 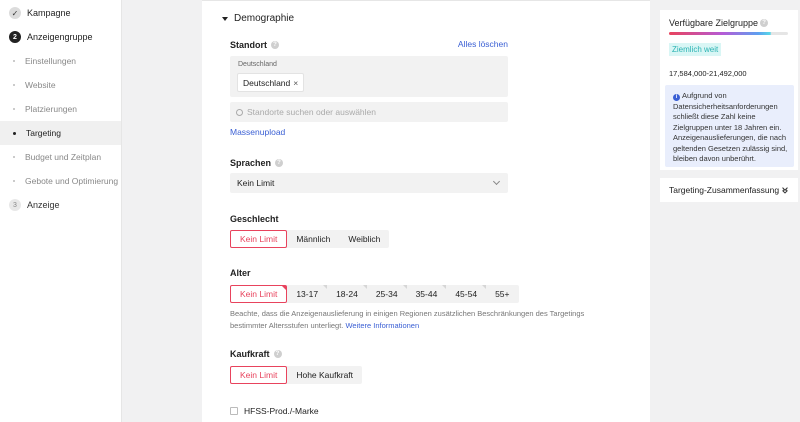 I want to click on step-label: Kampagne, so click(x=49, y=13).